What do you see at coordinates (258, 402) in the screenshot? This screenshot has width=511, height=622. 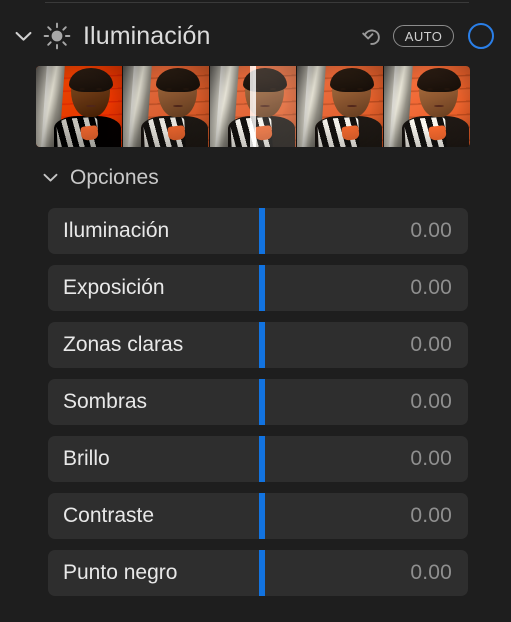 I see `slider-row-sombras: Sombras 0.00` at bounding box center [258, 402].